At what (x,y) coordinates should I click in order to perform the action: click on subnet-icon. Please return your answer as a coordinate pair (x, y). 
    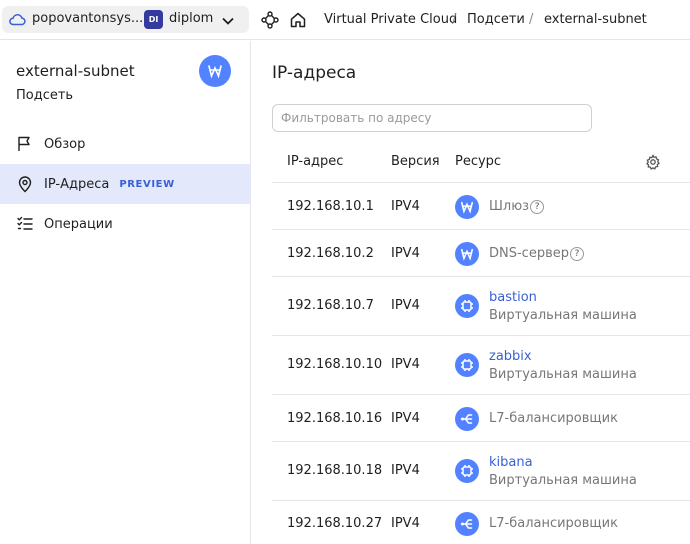
    Looking at the image, I should click on (215, 71).